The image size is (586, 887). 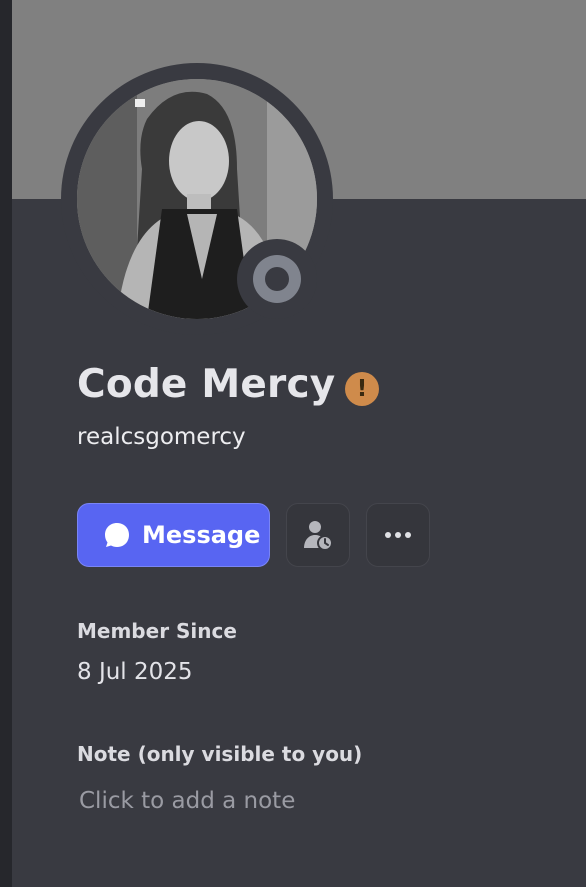 I want to click on chat-bubble-icon, so click(x=117, y=535).